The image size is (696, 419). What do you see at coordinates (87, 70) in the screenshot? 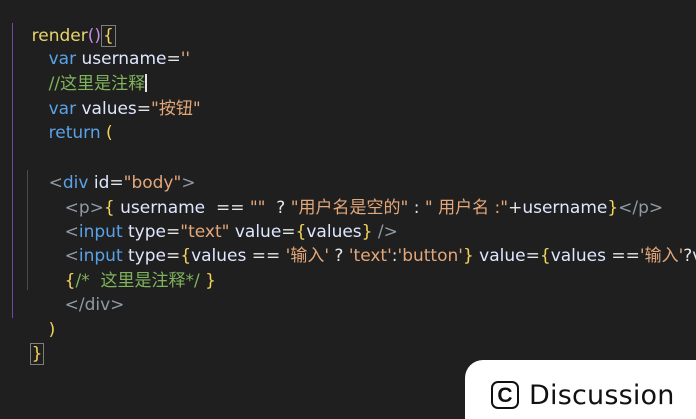
I see `code-line-3: //这里是注释` at bounding box center [87, 70].